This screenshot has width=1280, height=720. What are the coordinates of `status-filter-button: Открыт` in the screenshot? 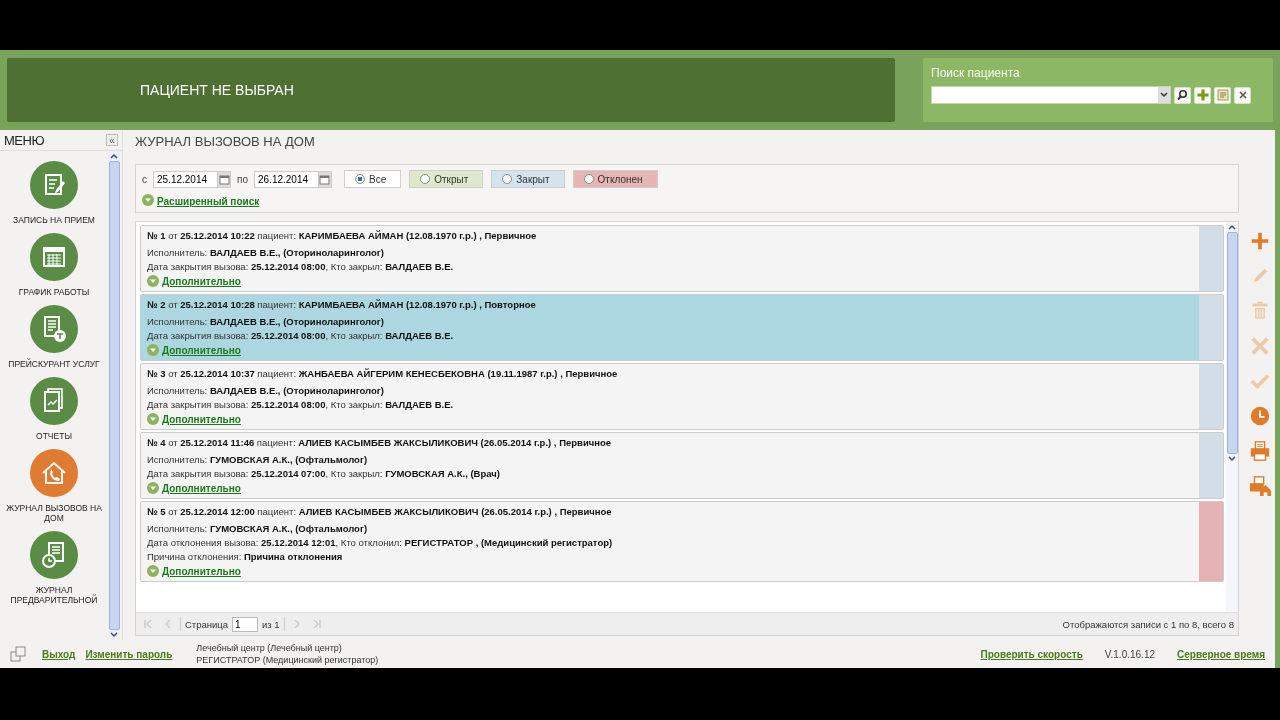 It's located at (446, 179).